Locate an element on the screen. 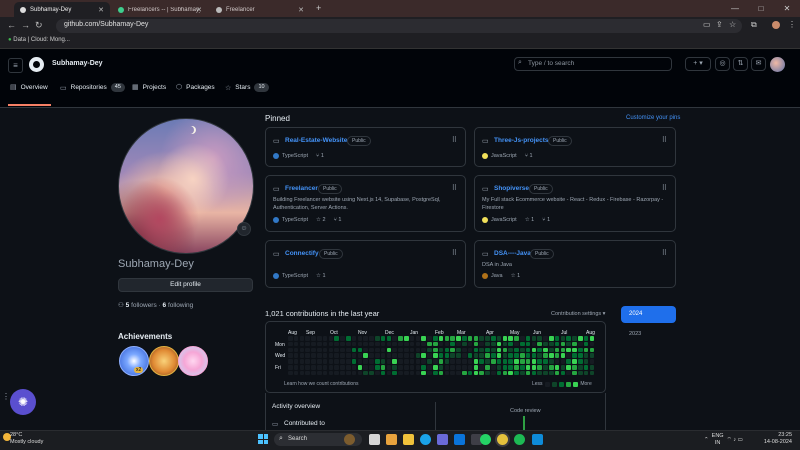 The height and width of the screenshot is (450, 800). avatar is located at coordinates (777, 64).